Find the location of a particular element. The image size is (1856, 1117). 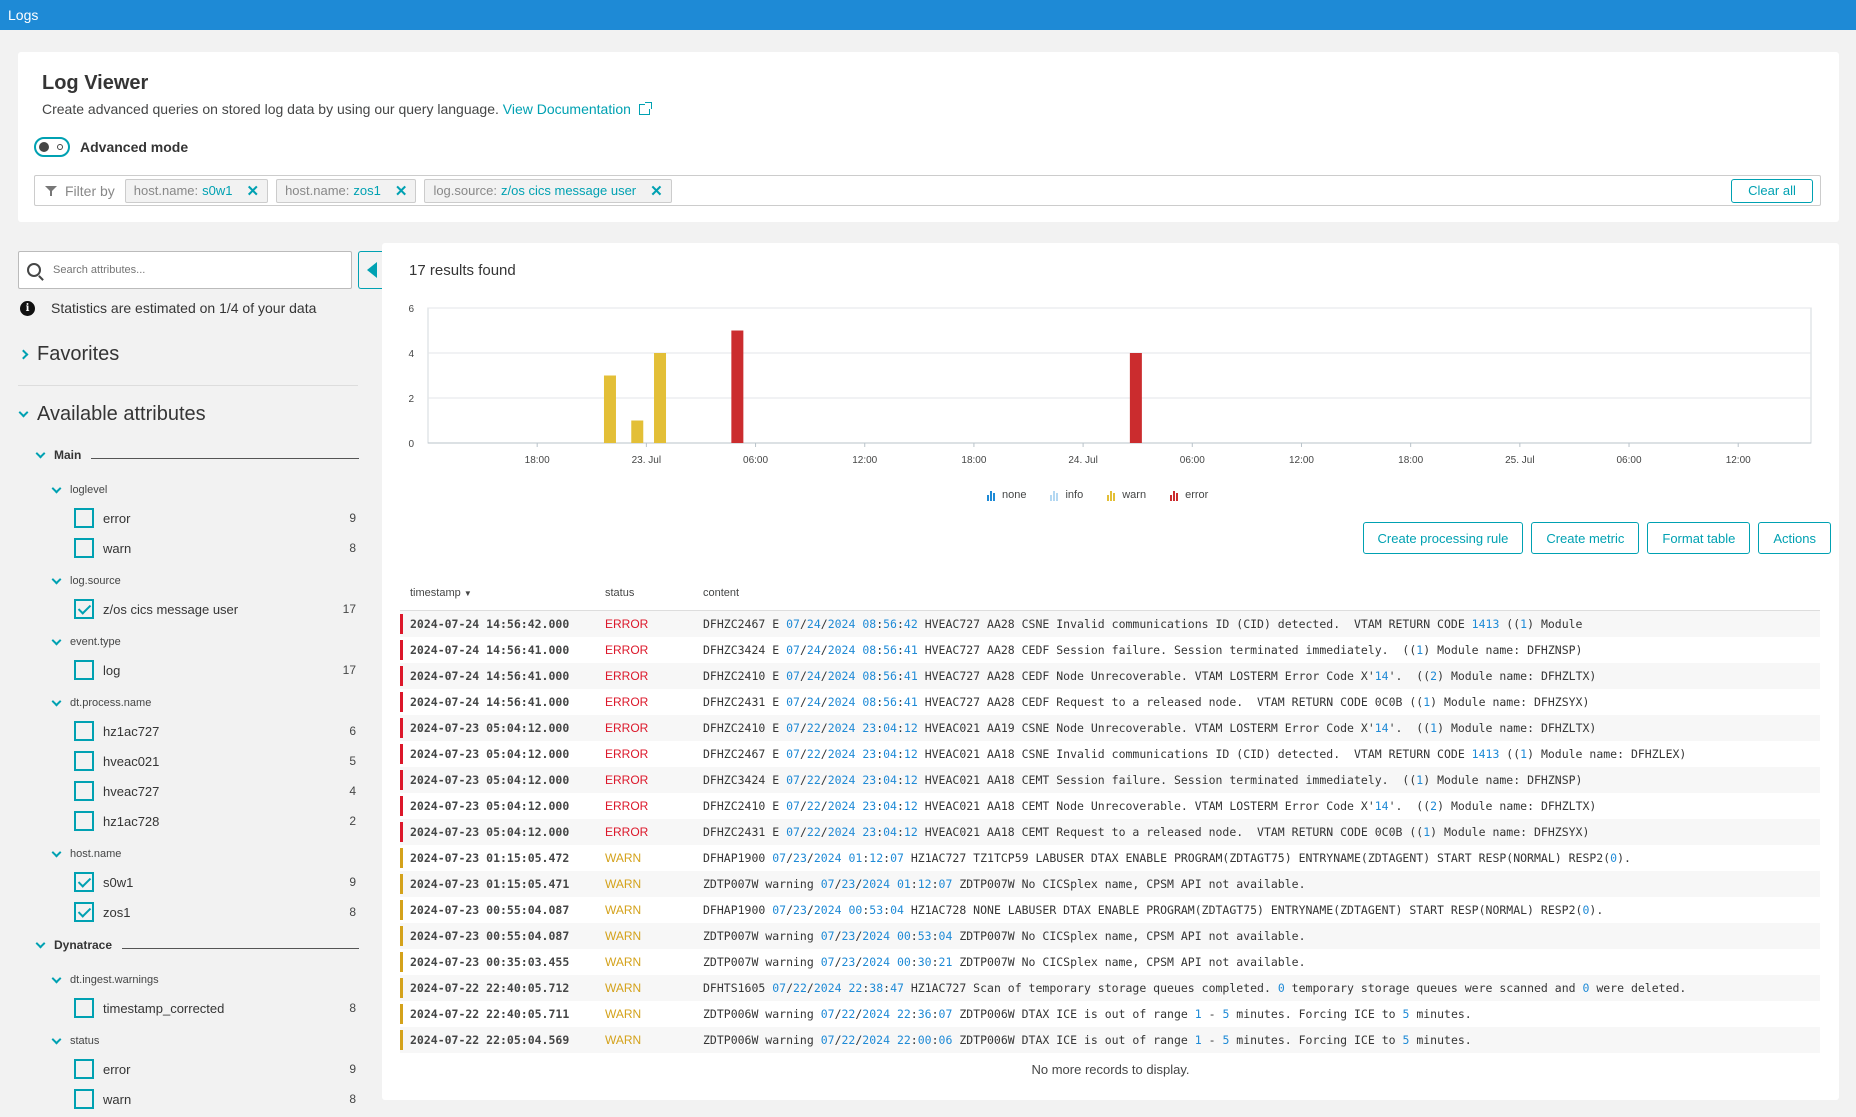

attribute-value-checkbox: log 17 is located at coordinates (215, 670).